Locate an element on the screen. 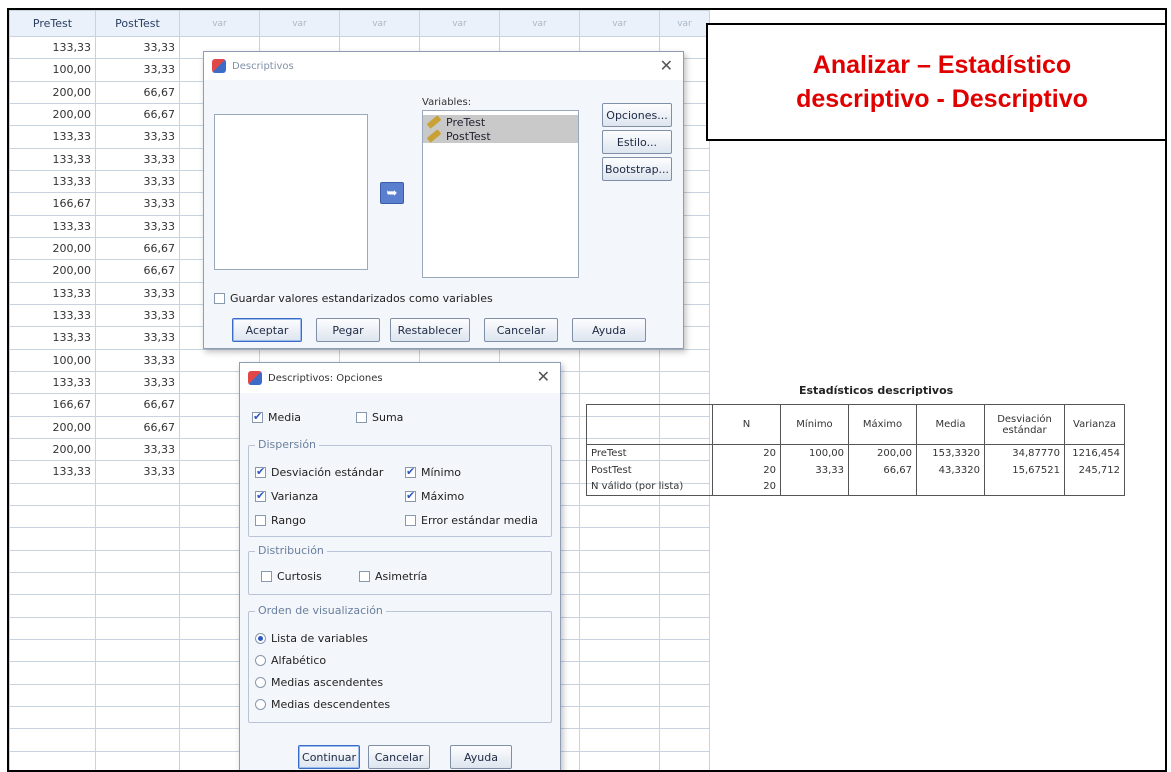  dialog-titlebar: Descriptivos: Opciones ✕ is located at coordinates (400, 378).